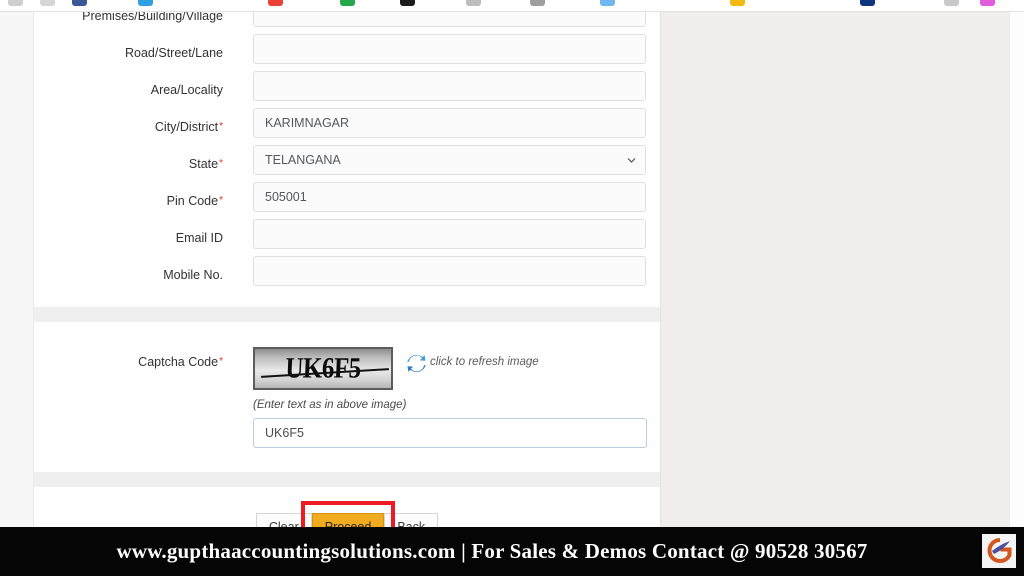  Describe the element at coordinates (867, 3) in the screenshot. I see `linkedin-icon` at that location.